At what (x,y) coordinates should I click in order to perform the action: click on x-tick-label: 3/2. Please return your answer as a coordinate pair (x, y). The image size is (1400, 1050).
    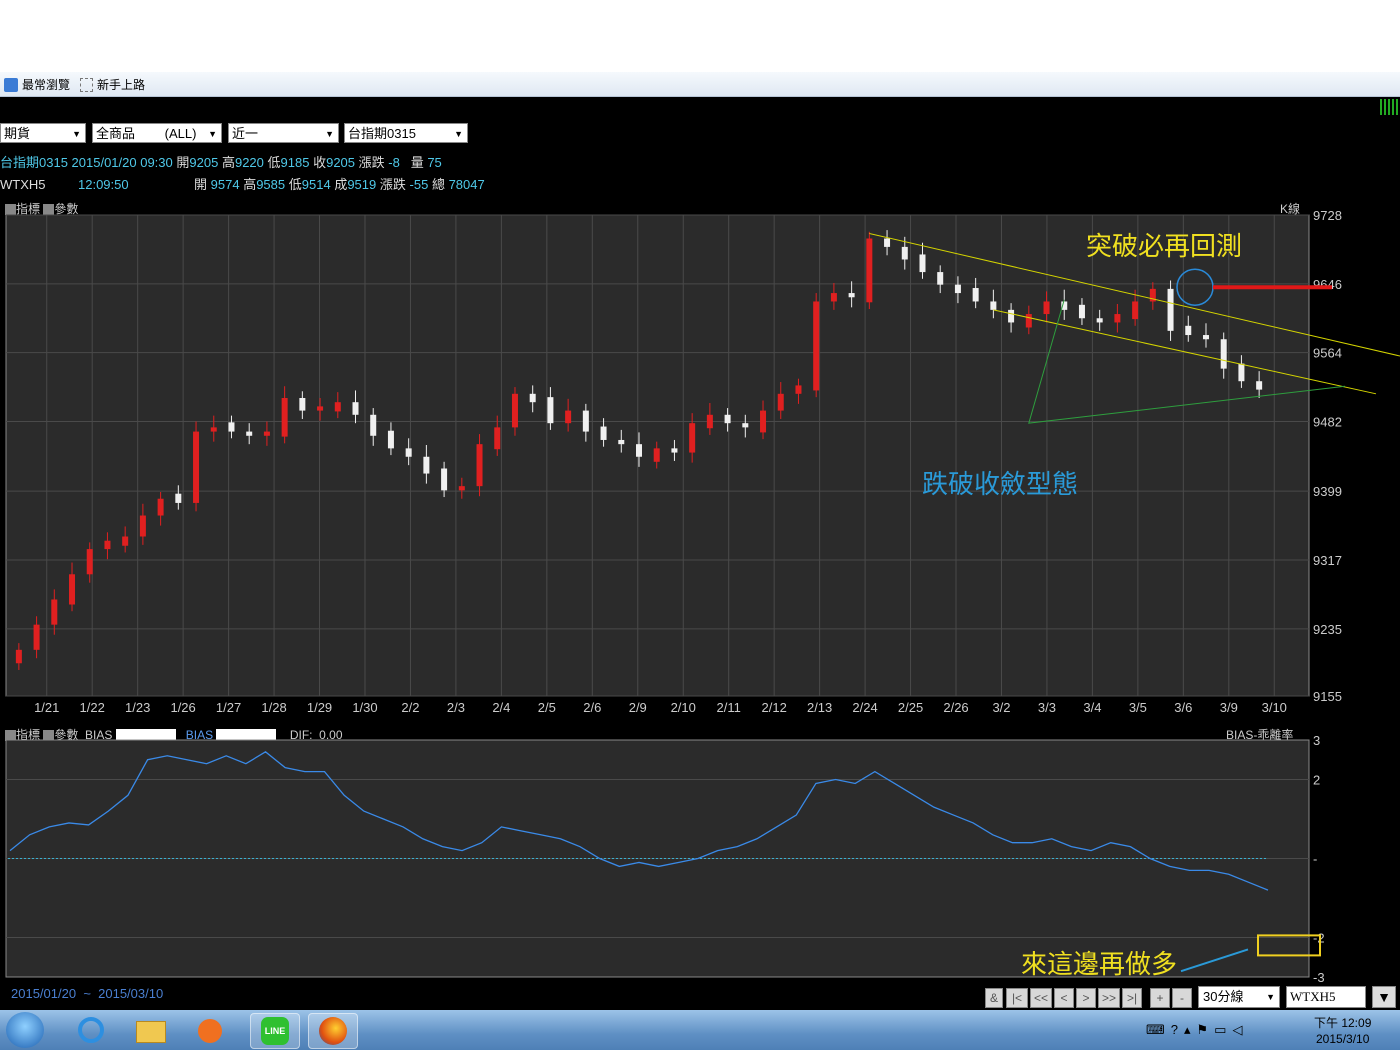
    Looking at the image, I should click on (1001, 707).